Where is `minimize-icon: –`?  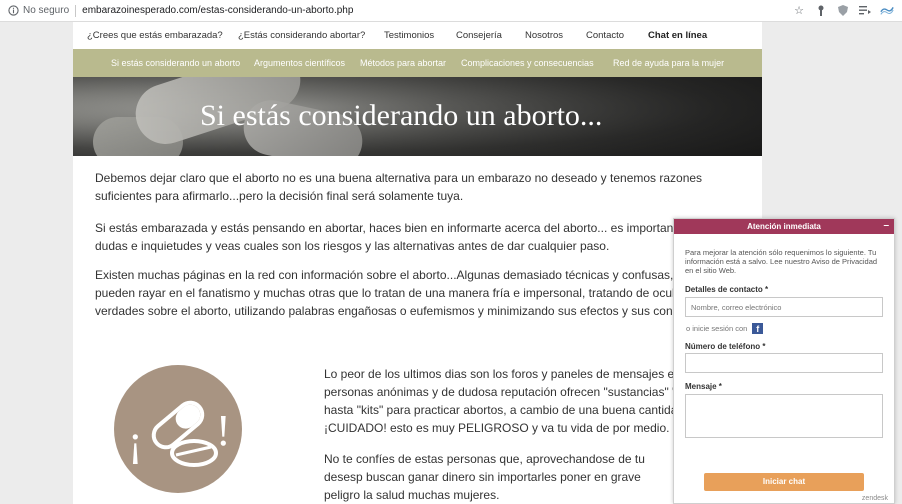 minimize-icon: – is located at coordinates (886, 226).